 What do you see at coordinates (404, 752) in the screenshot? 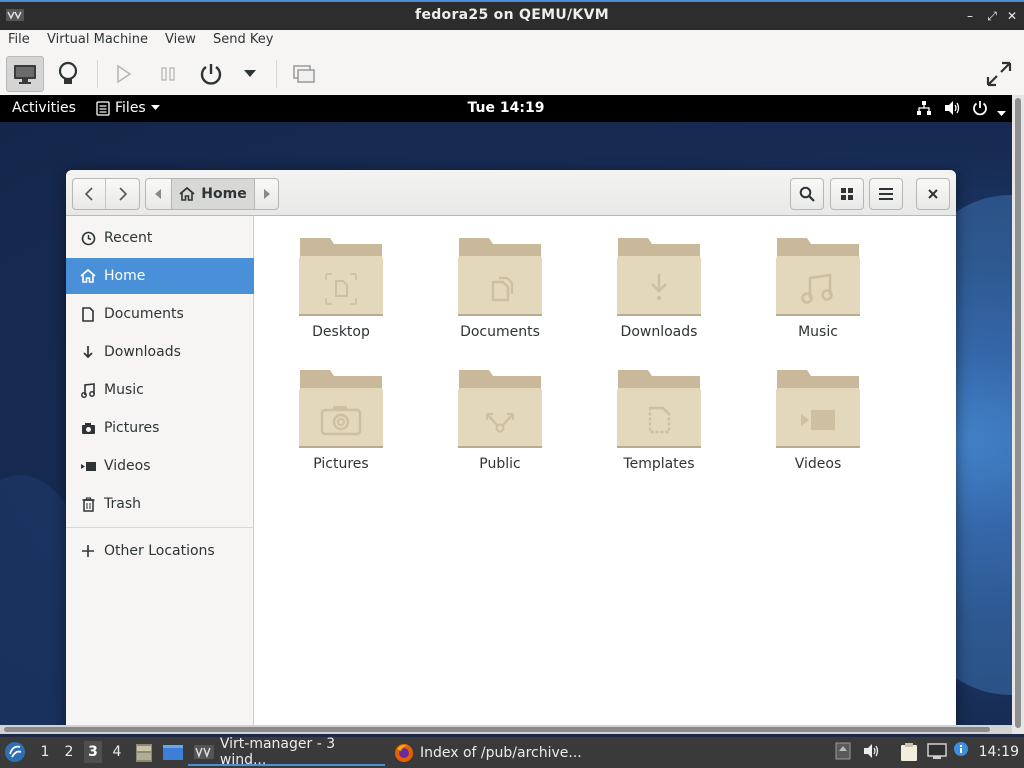
I see `firefox-icon` at bounding box center [404, 752].